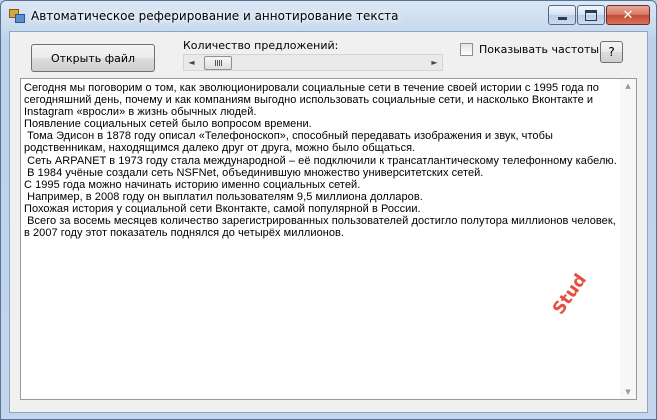 The image size is (657, 420). Describe the element at coordinates (562, 15) in the screenshot. I see `minimize-button` at that location.